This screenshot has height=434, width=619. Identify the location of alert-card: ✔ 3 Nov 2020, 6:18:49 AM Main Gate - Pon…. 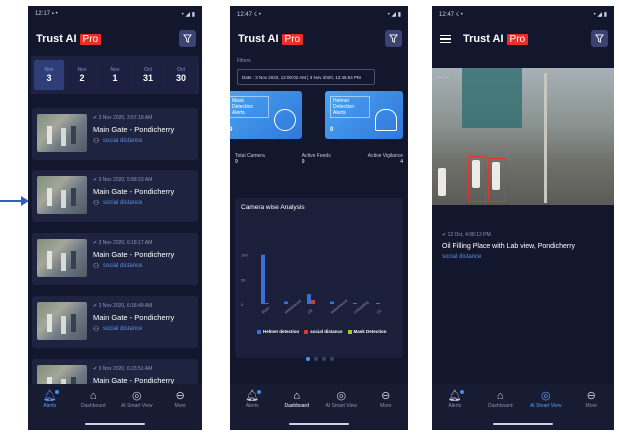
(115, 322).